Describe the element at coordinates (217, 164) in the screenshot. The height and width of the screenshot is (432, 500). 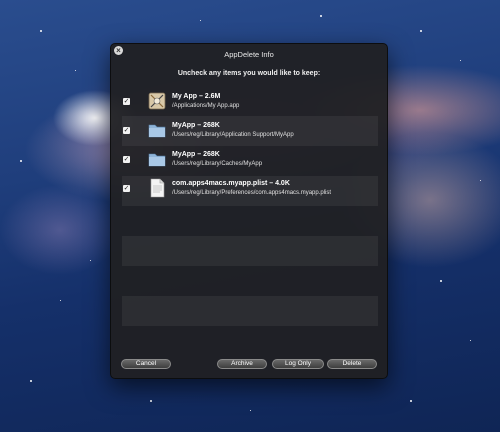
I see `item-path: /Users/reg/Library/Caches/MyApp` at that location.